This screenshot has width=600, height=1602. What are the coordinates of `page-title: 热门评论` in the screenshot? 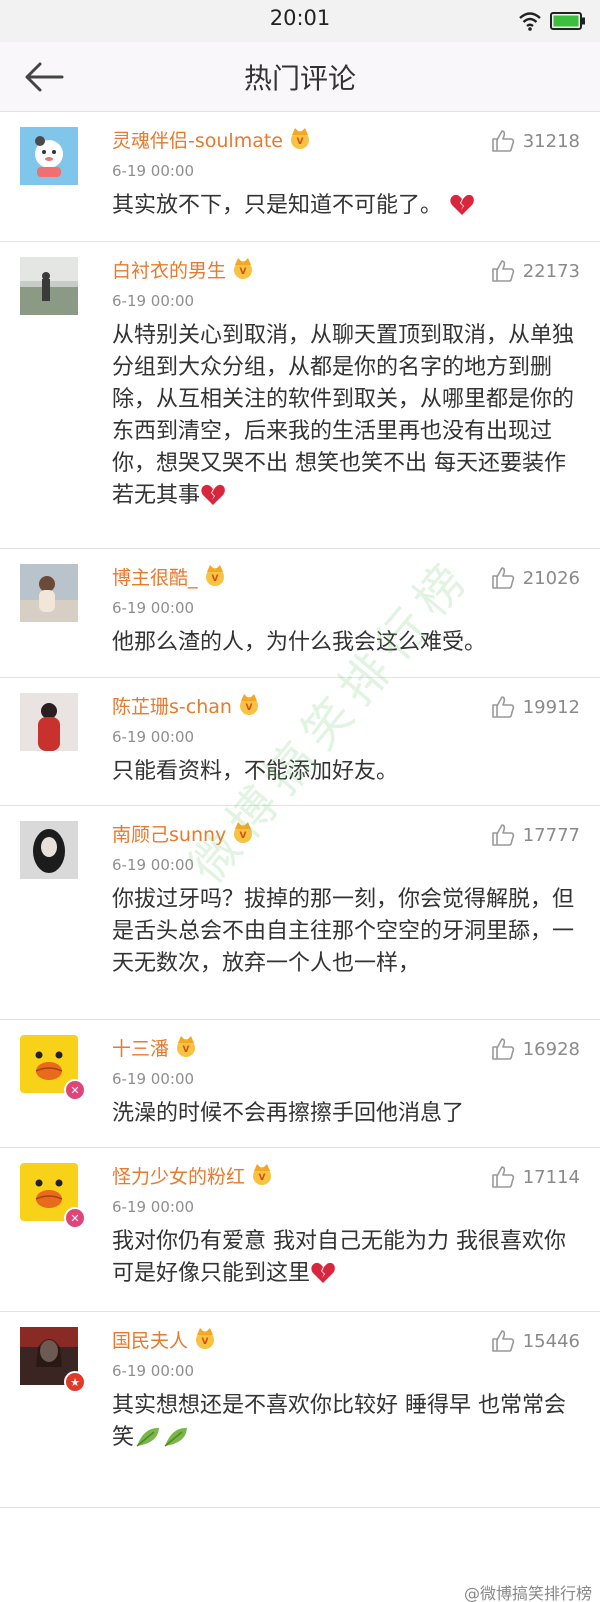 It's located at (299, 78).